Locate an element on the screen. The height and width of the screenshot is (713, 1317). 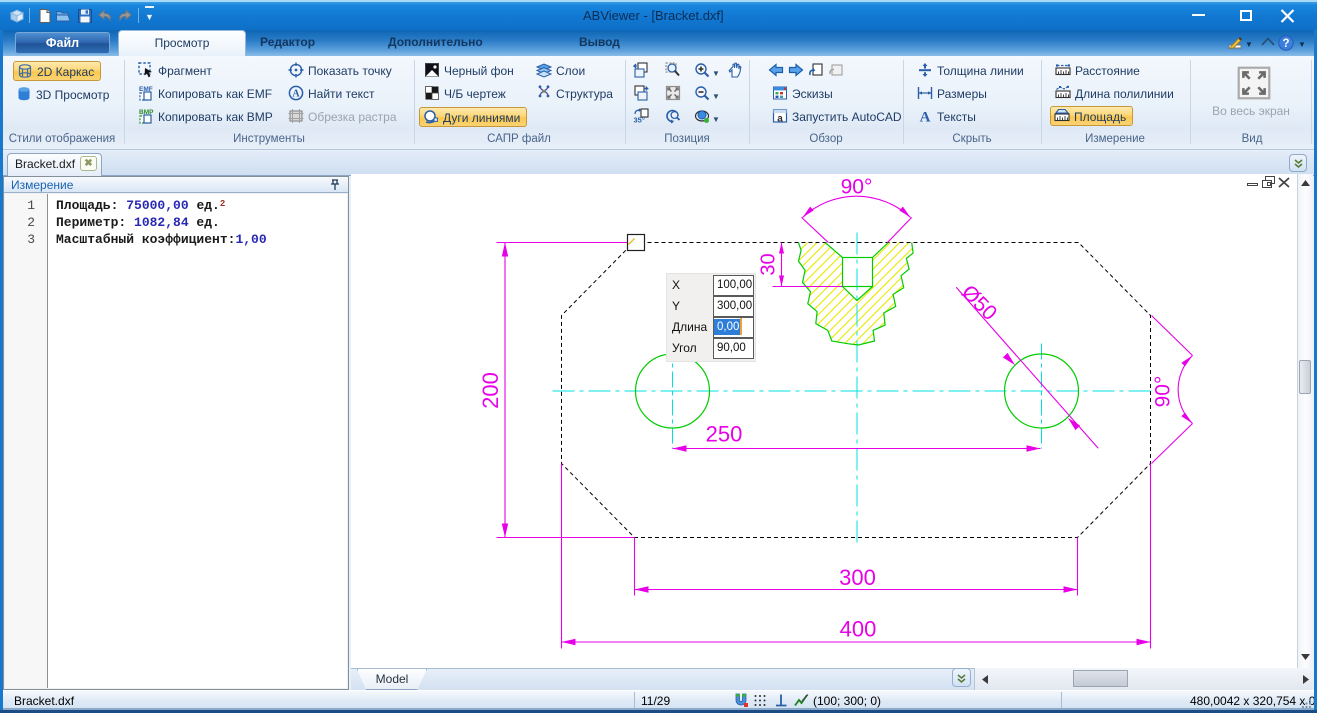
svg-text: a is located at coordinates (780, 119).